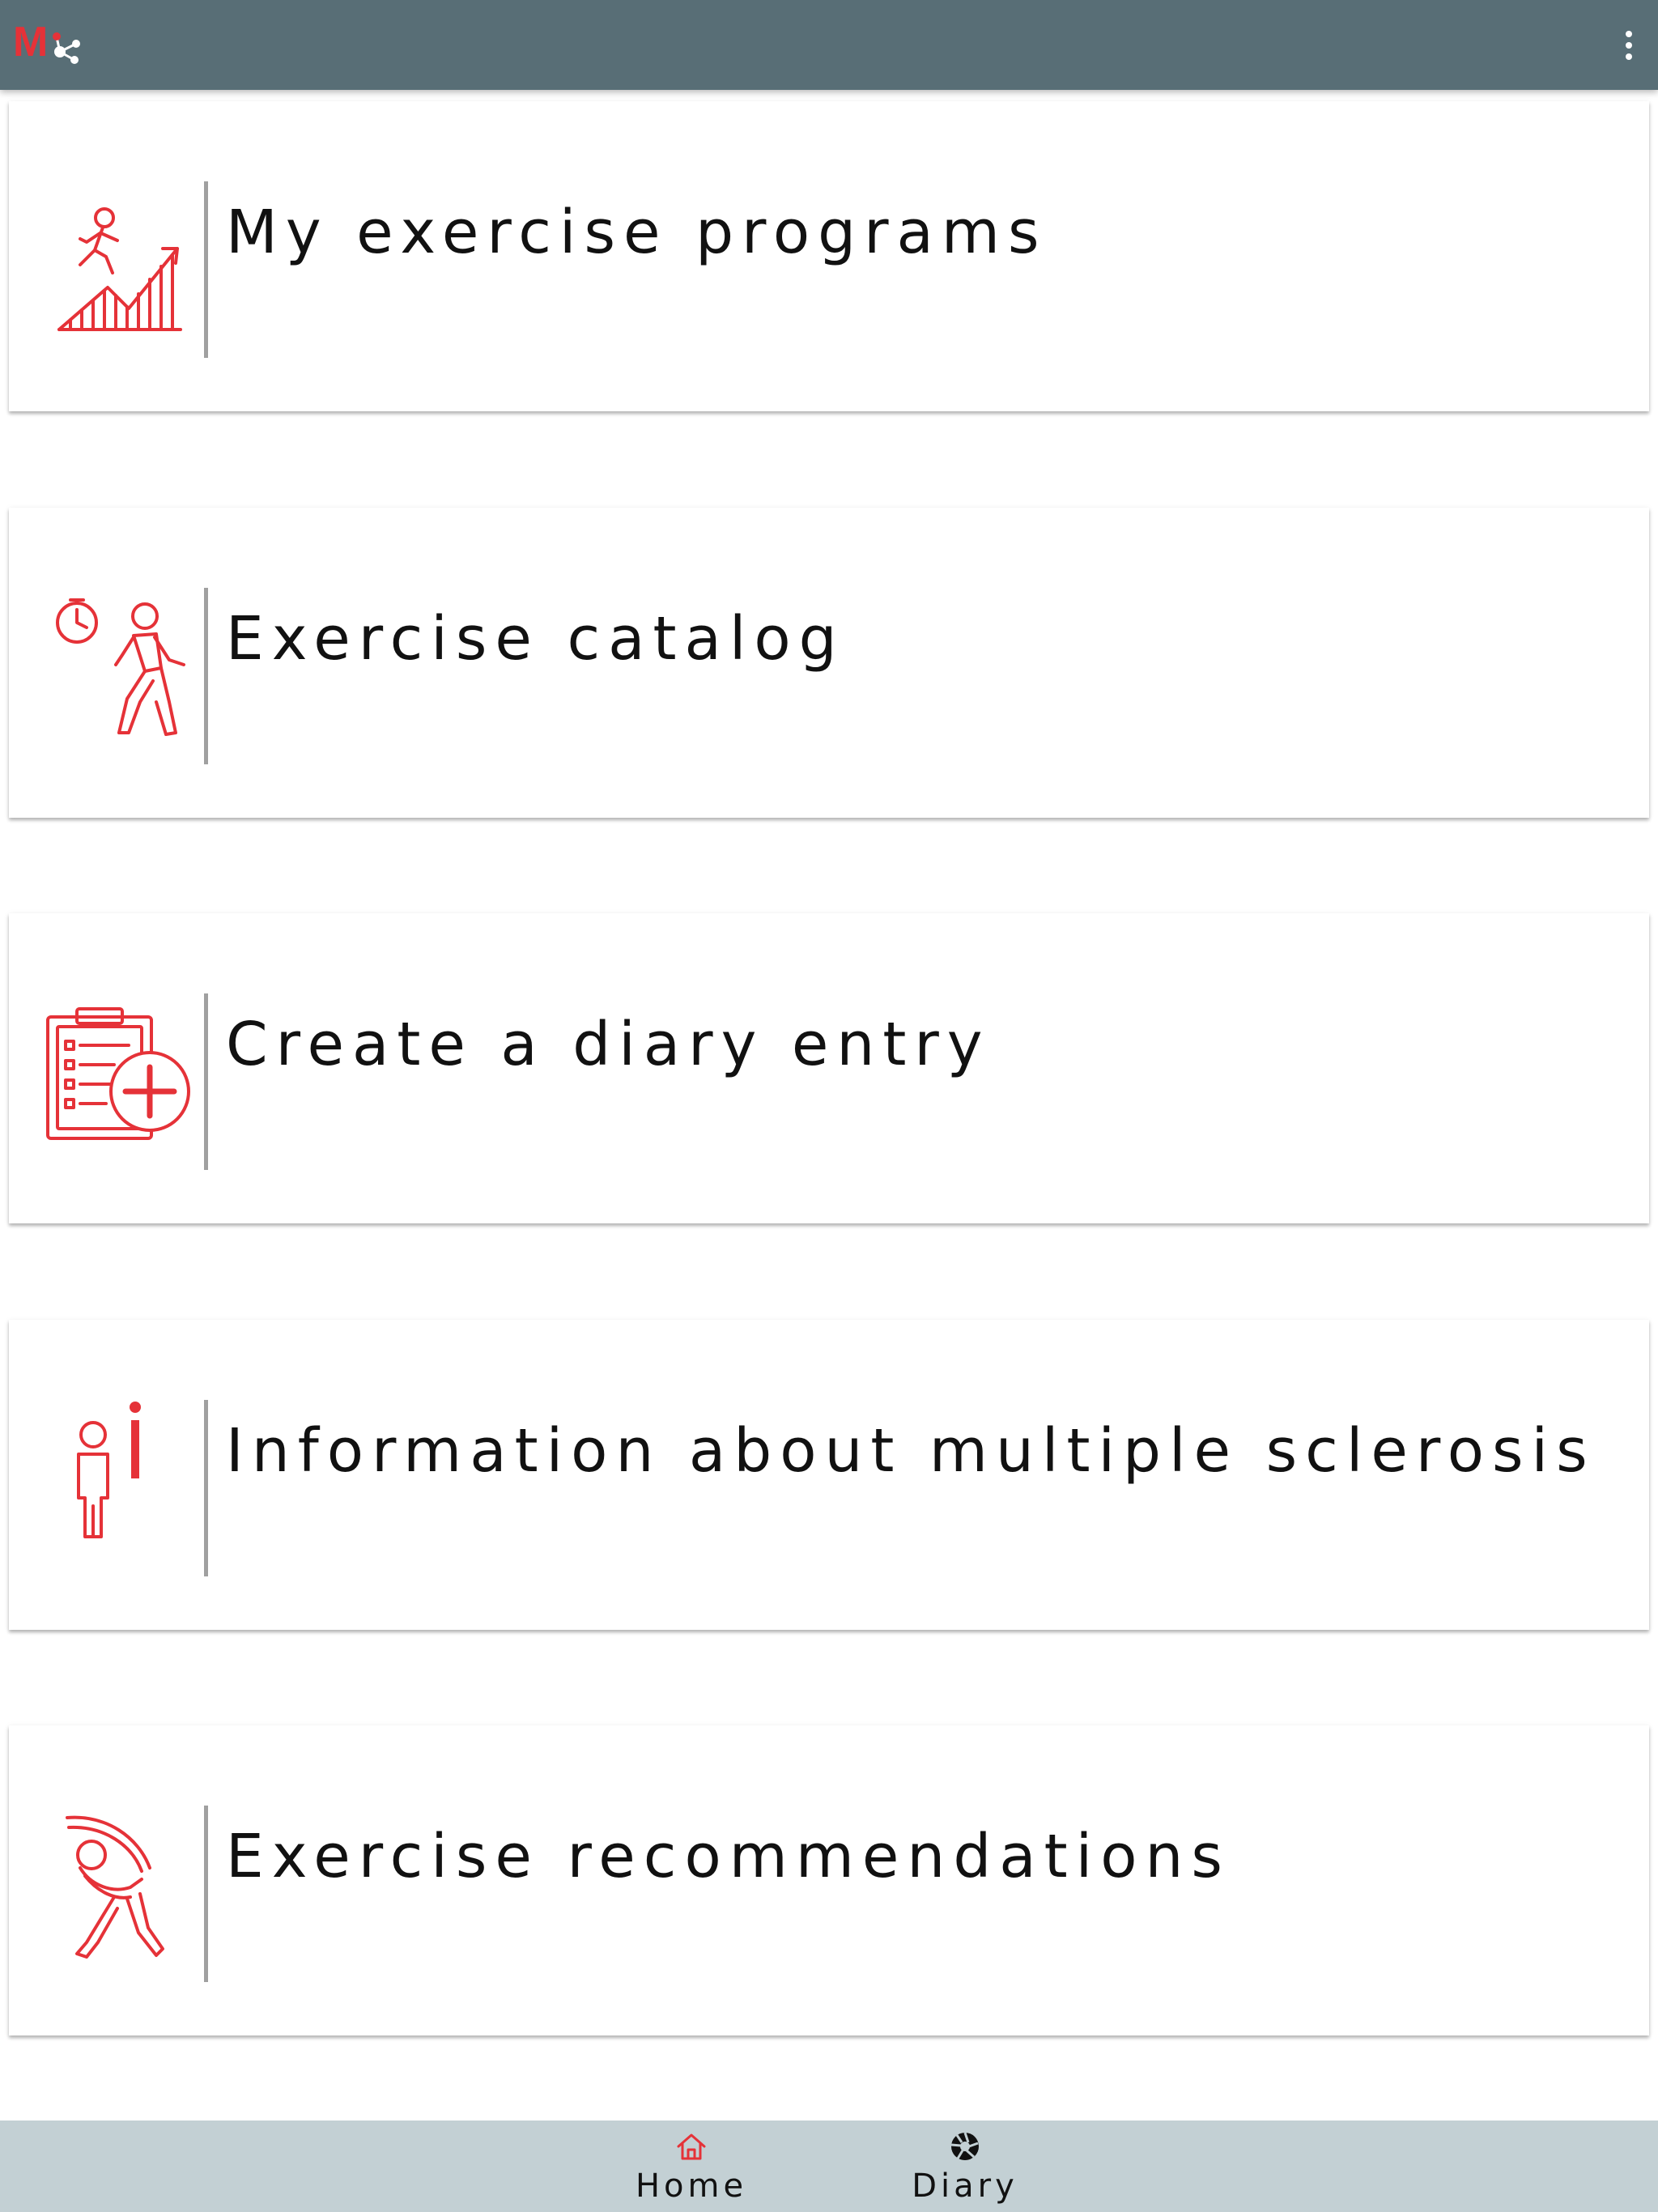 Image resolution: width=1658 pixels, height=2212 pixels. Describe the element at coordinates (120, 667) in the screenshot. I see `walker-stopwatch-icon` at that location.